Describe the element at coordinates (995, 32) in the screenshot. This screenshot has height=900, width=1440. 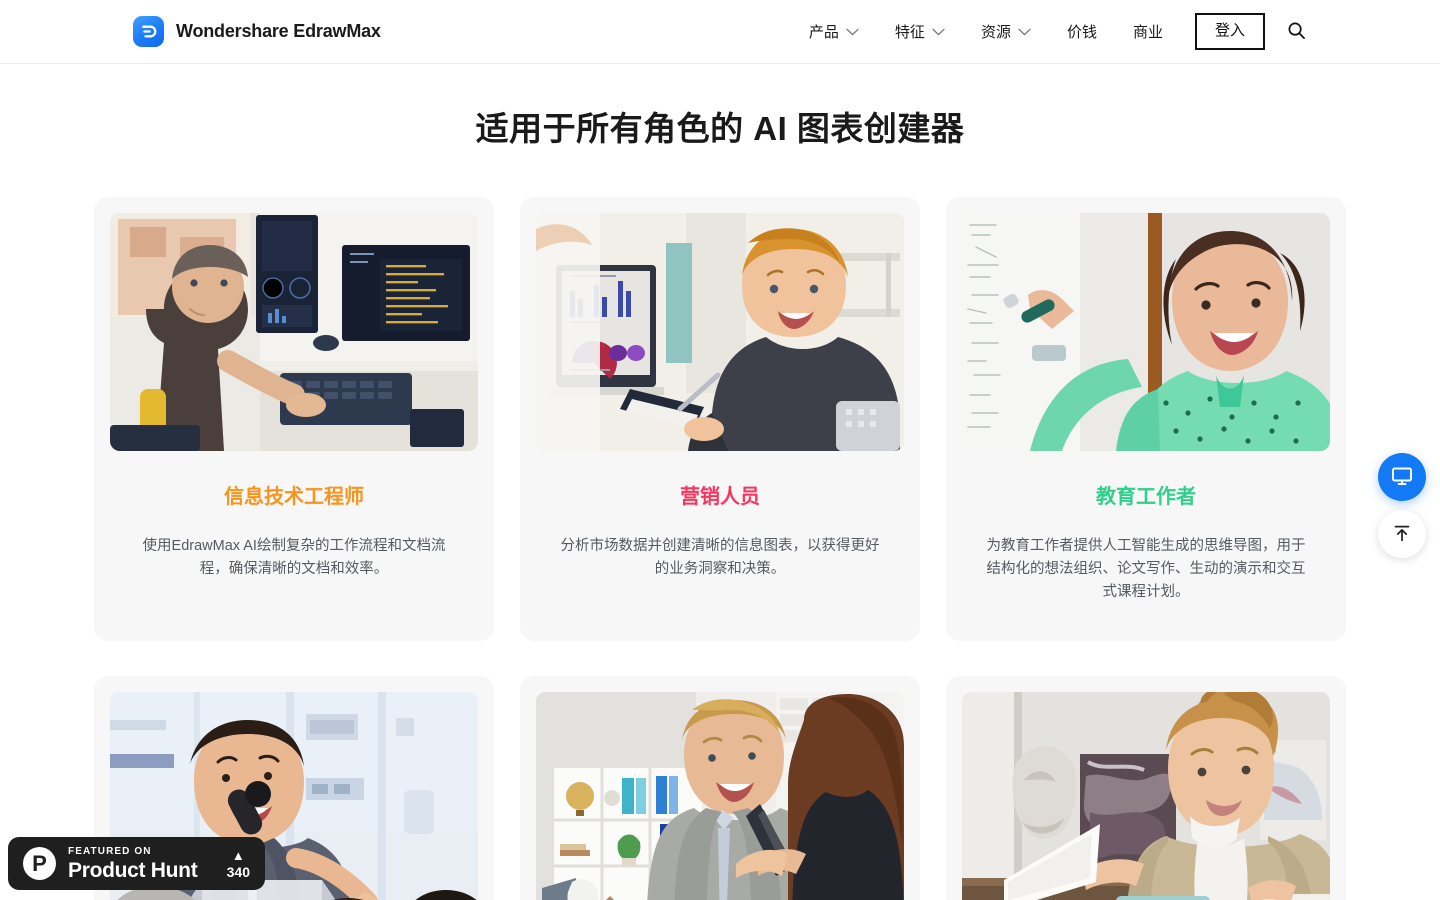
I see `nav-item-resources-label: 资源` at that location.